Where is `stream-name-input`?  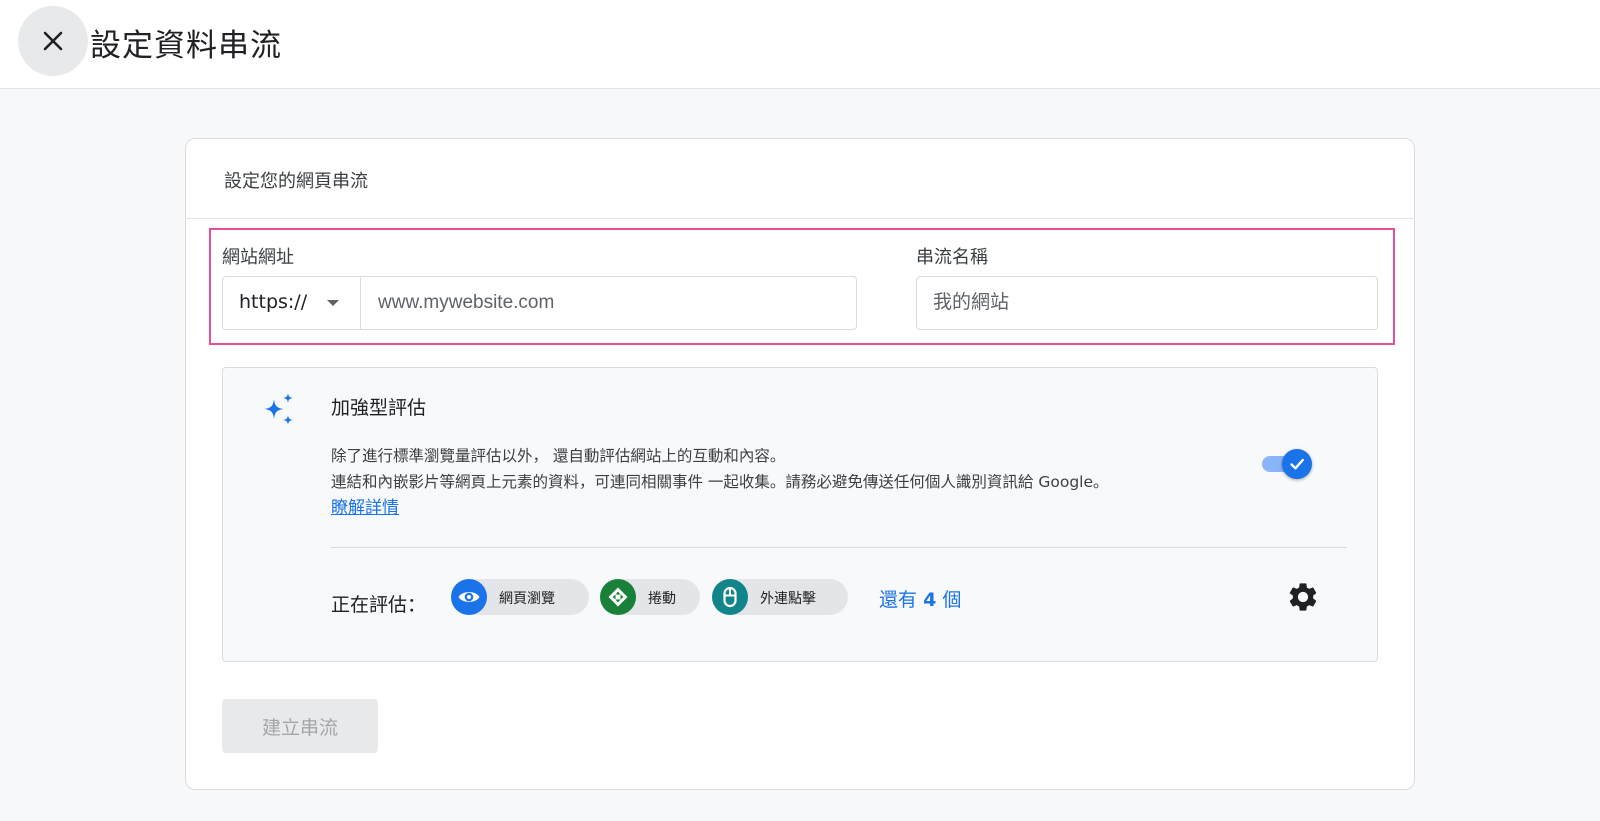
stream-name-input is located at coordinates (1148, 303).